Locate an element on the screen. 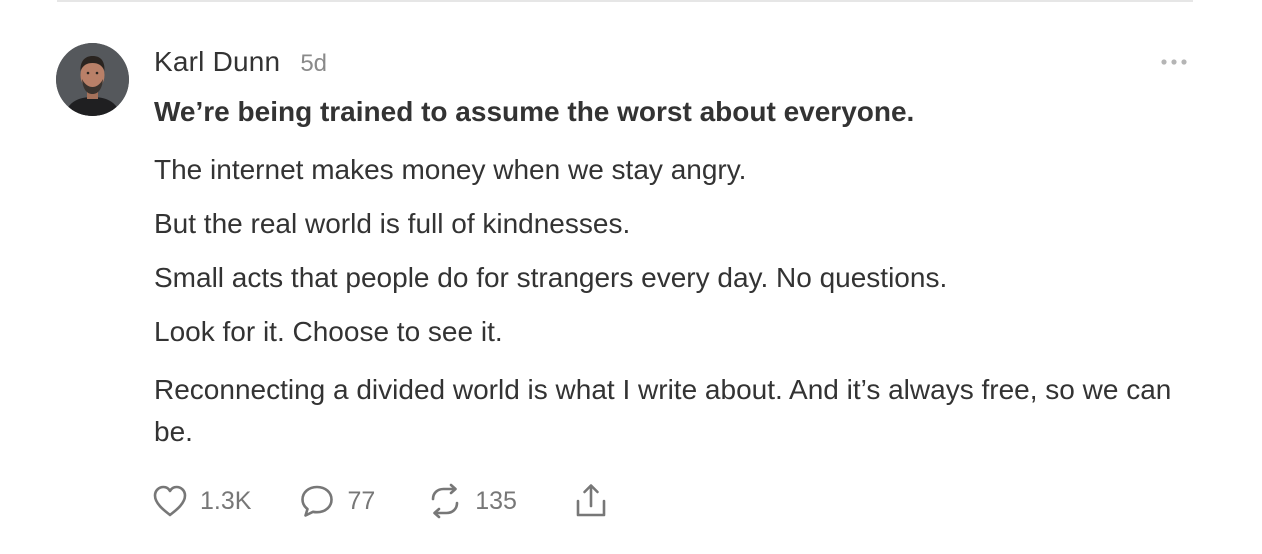 The image size is (1262, 554). post-actions: 1.3K 77 135 is located at coordinates (380, 501).